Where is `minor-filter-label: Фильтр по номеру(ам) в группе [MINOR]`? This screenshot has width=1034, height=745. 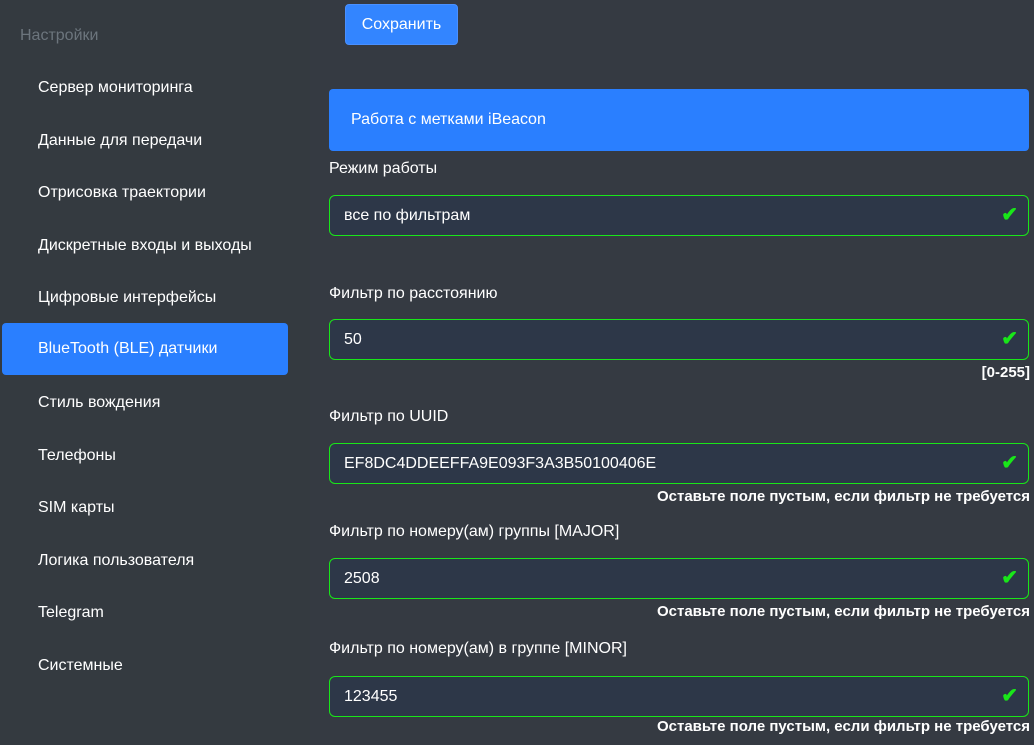 minor-filter-label: Фильтр по номеру(ам) в группе [MINOR] is located at coordinates (478, 648).